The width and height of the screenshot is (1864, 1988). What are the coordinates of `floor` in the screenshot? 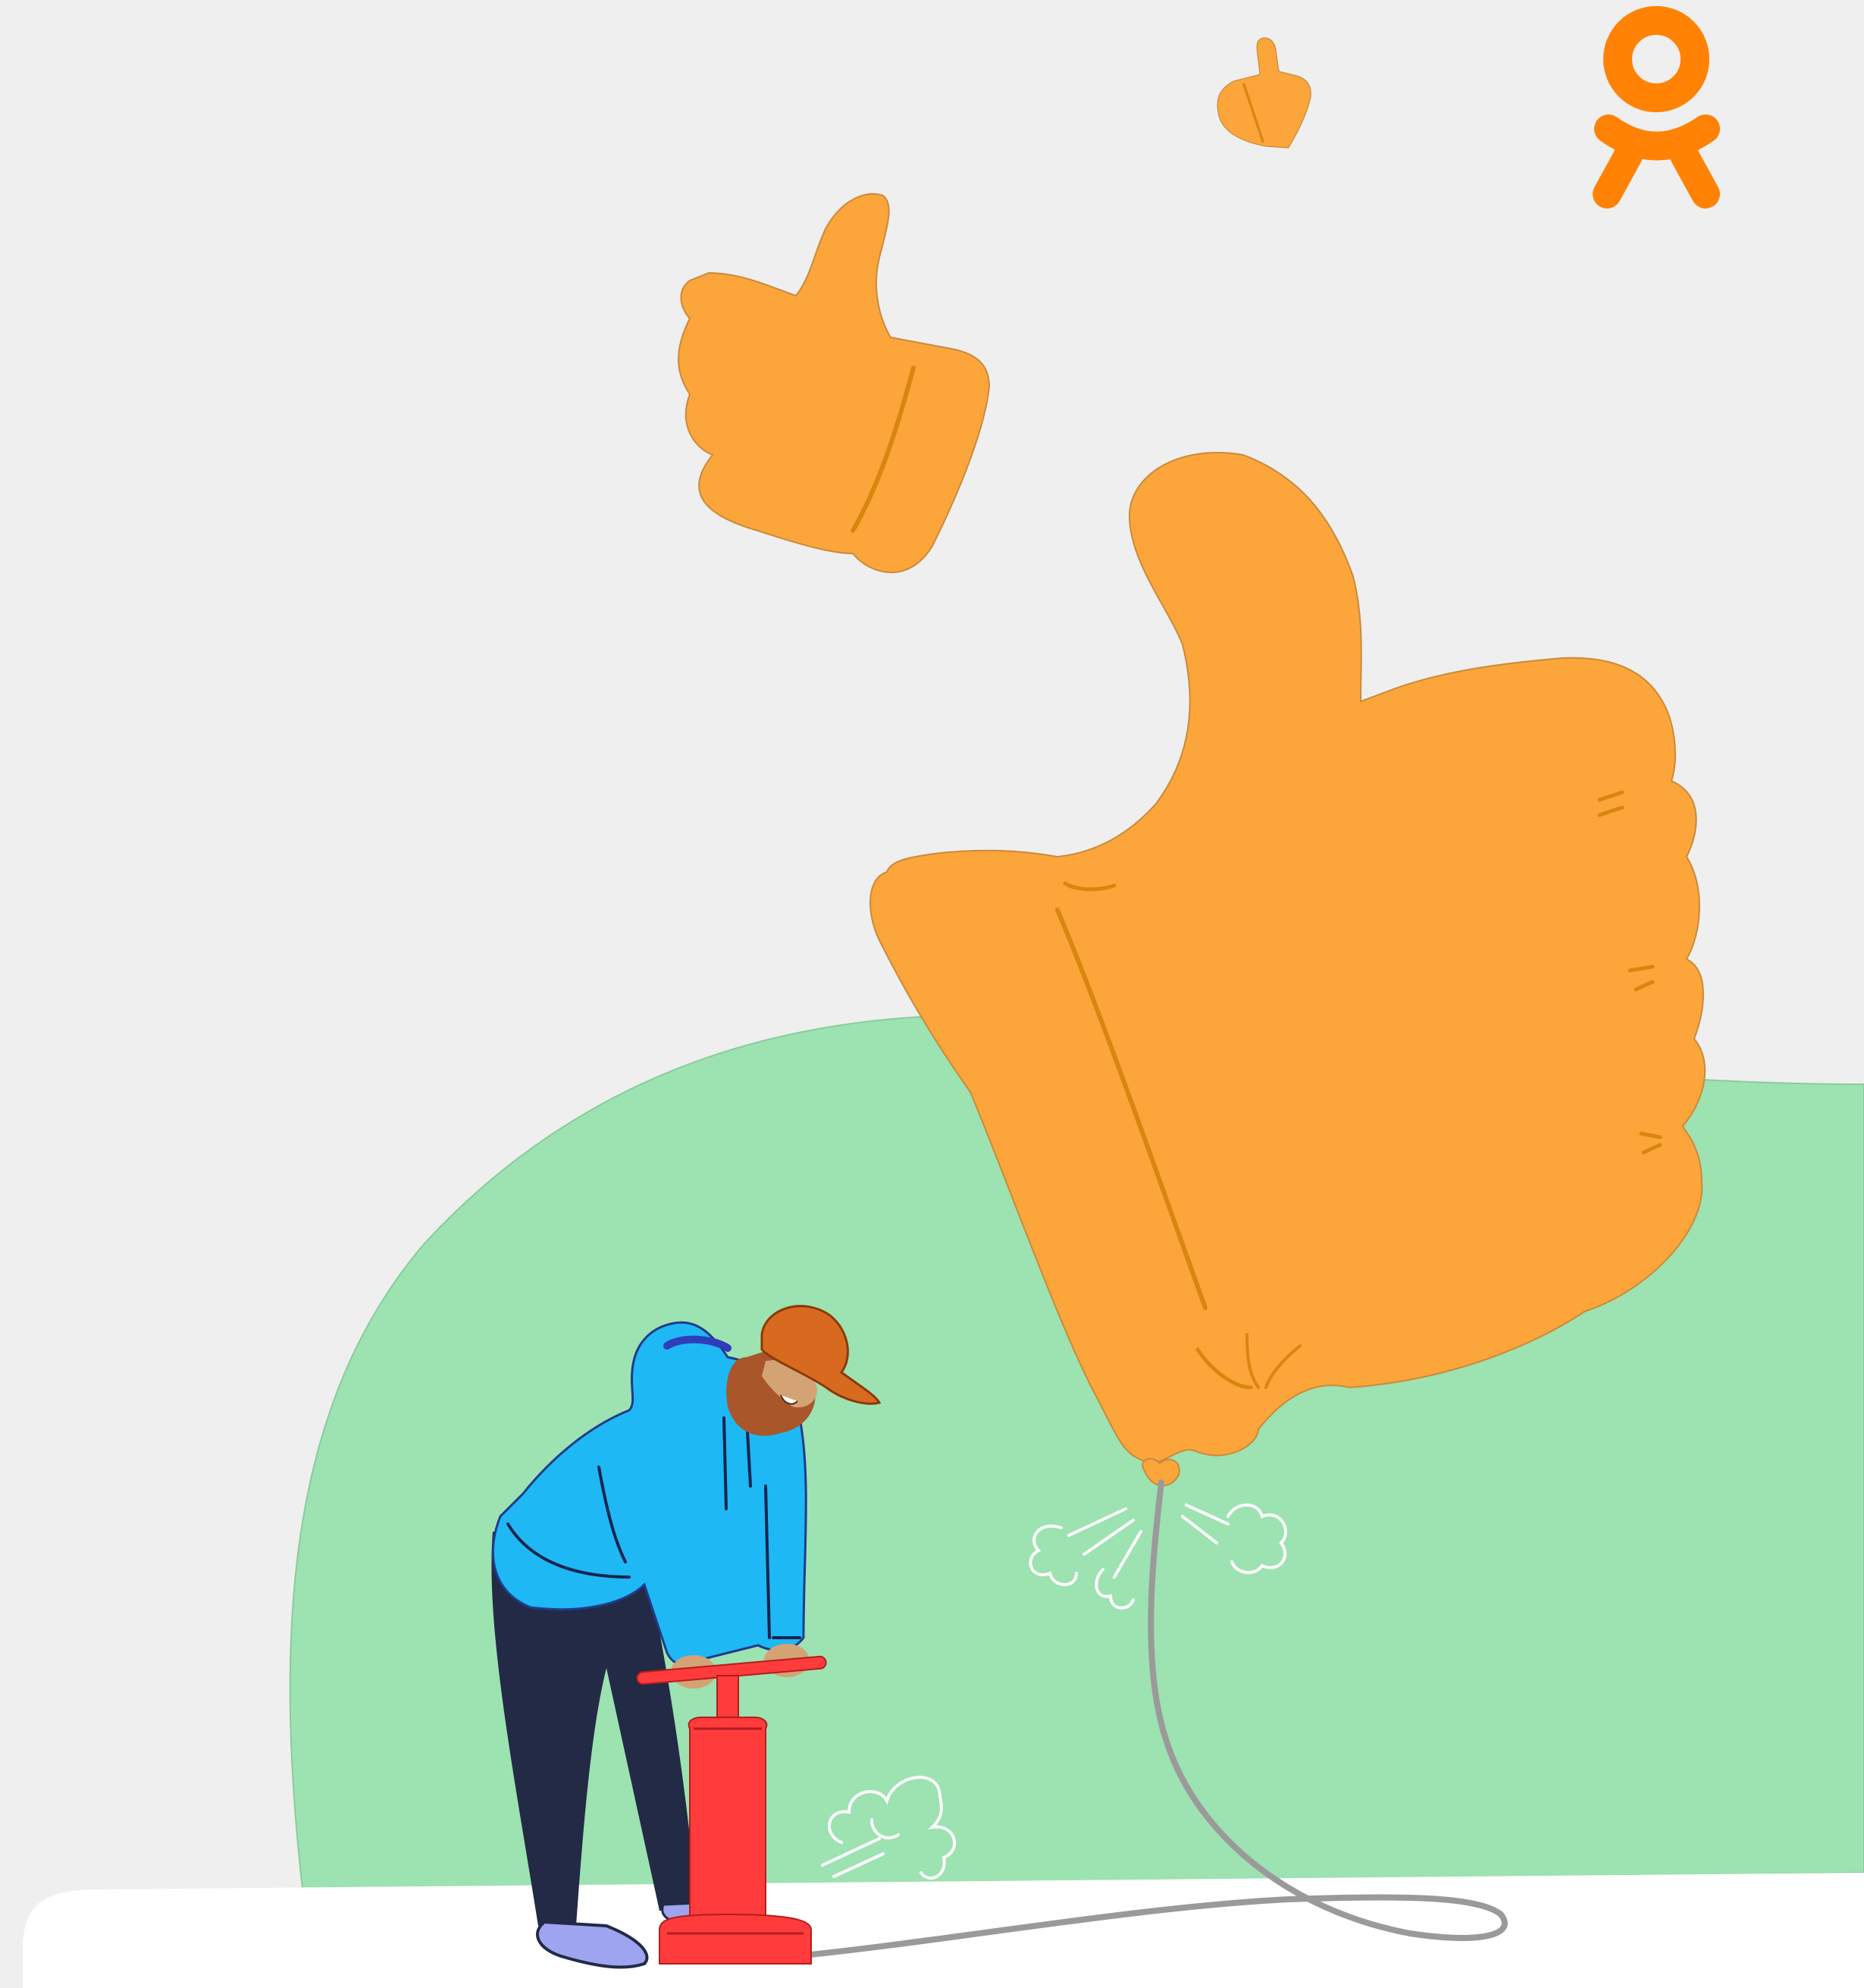 It's located at (943, 1930).